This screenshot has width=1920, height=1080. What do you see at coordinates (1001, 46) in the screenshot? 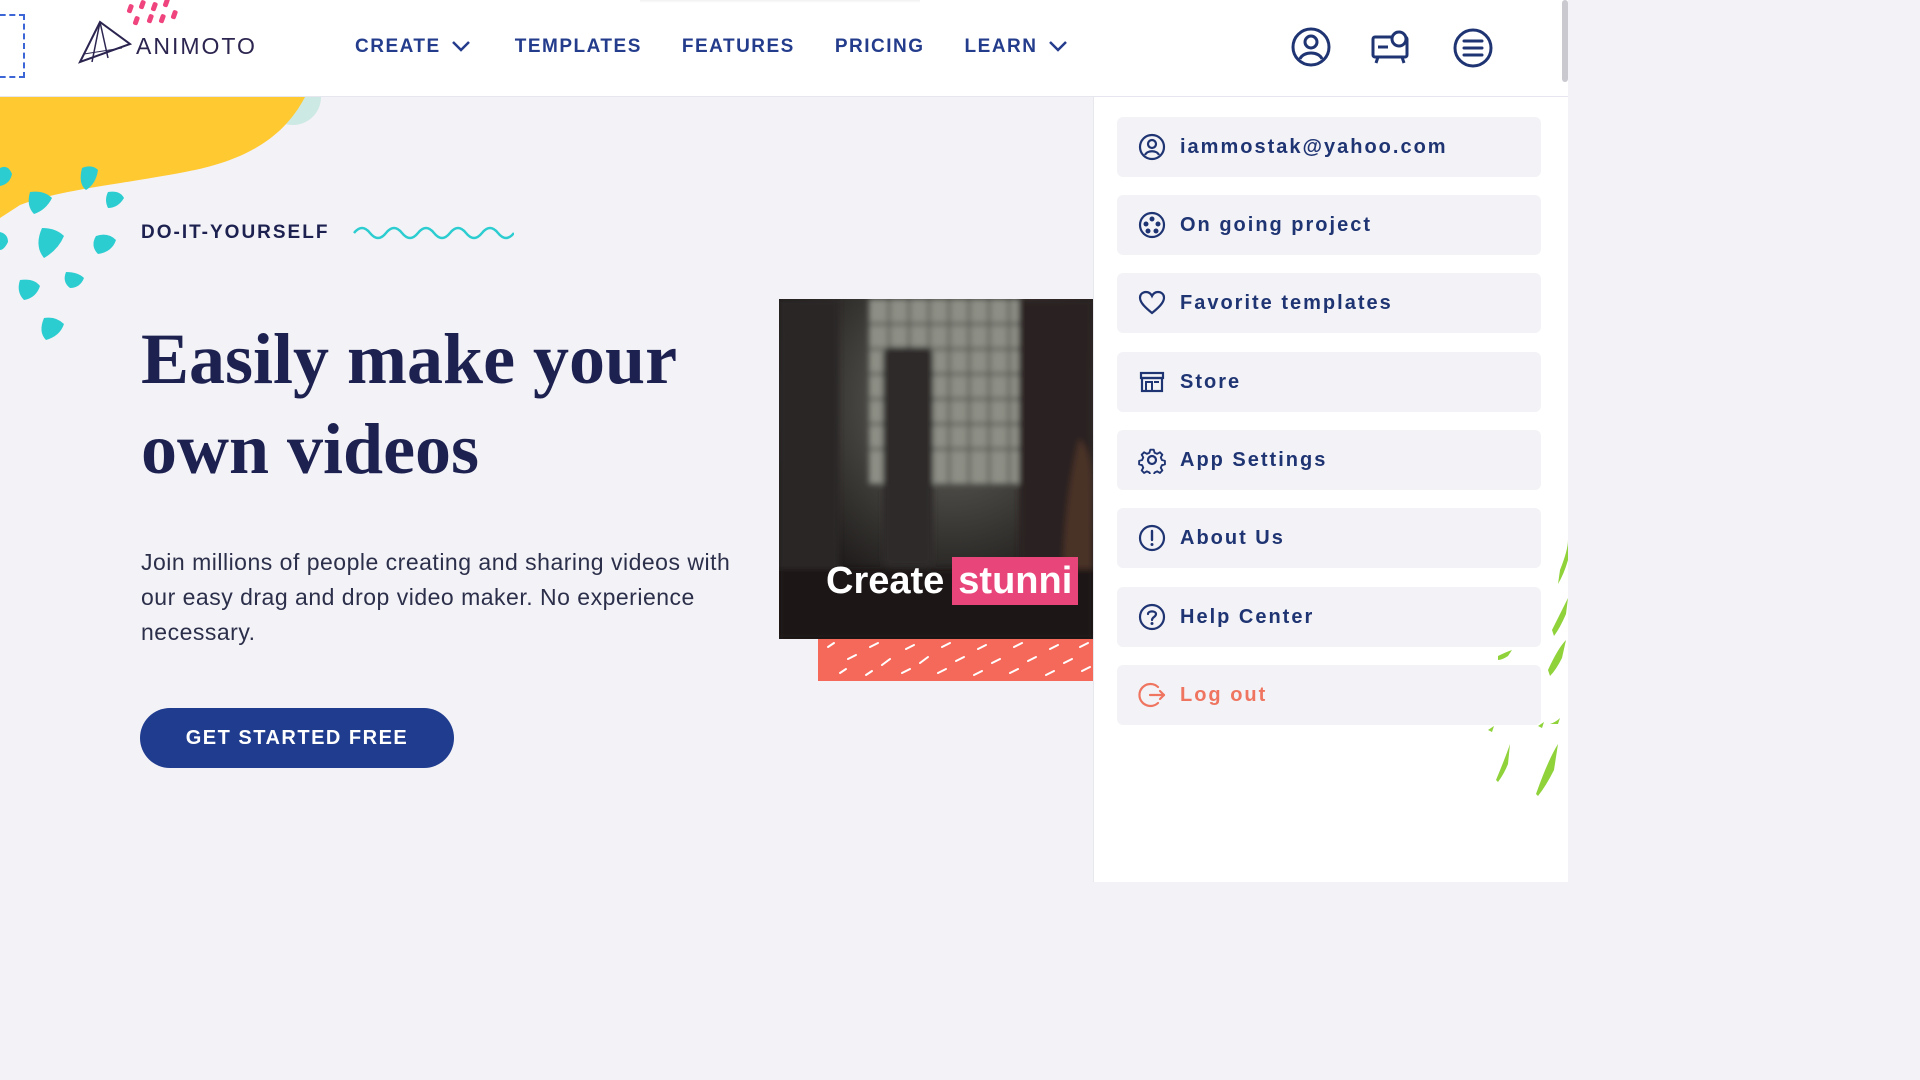
I see `nav-learn-label: LEARN` at bounding box center [1001, 46].